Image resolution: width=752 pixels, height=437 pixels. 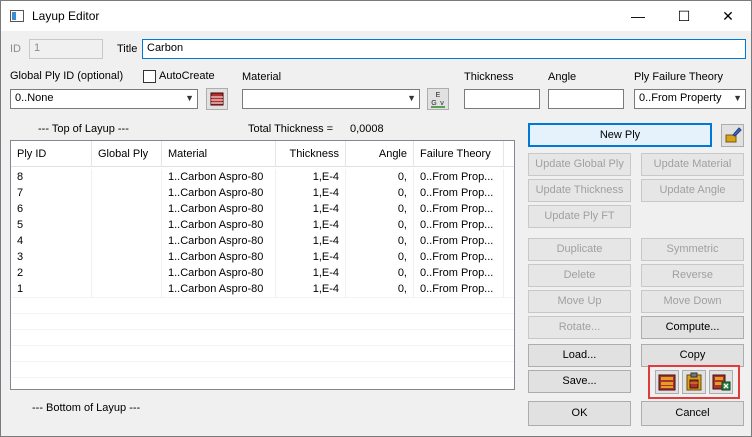 What do you see at coordinates (380, 154) in the screenshot?
I see `column-header-angle: Angle` at bounding box center [380, 154].